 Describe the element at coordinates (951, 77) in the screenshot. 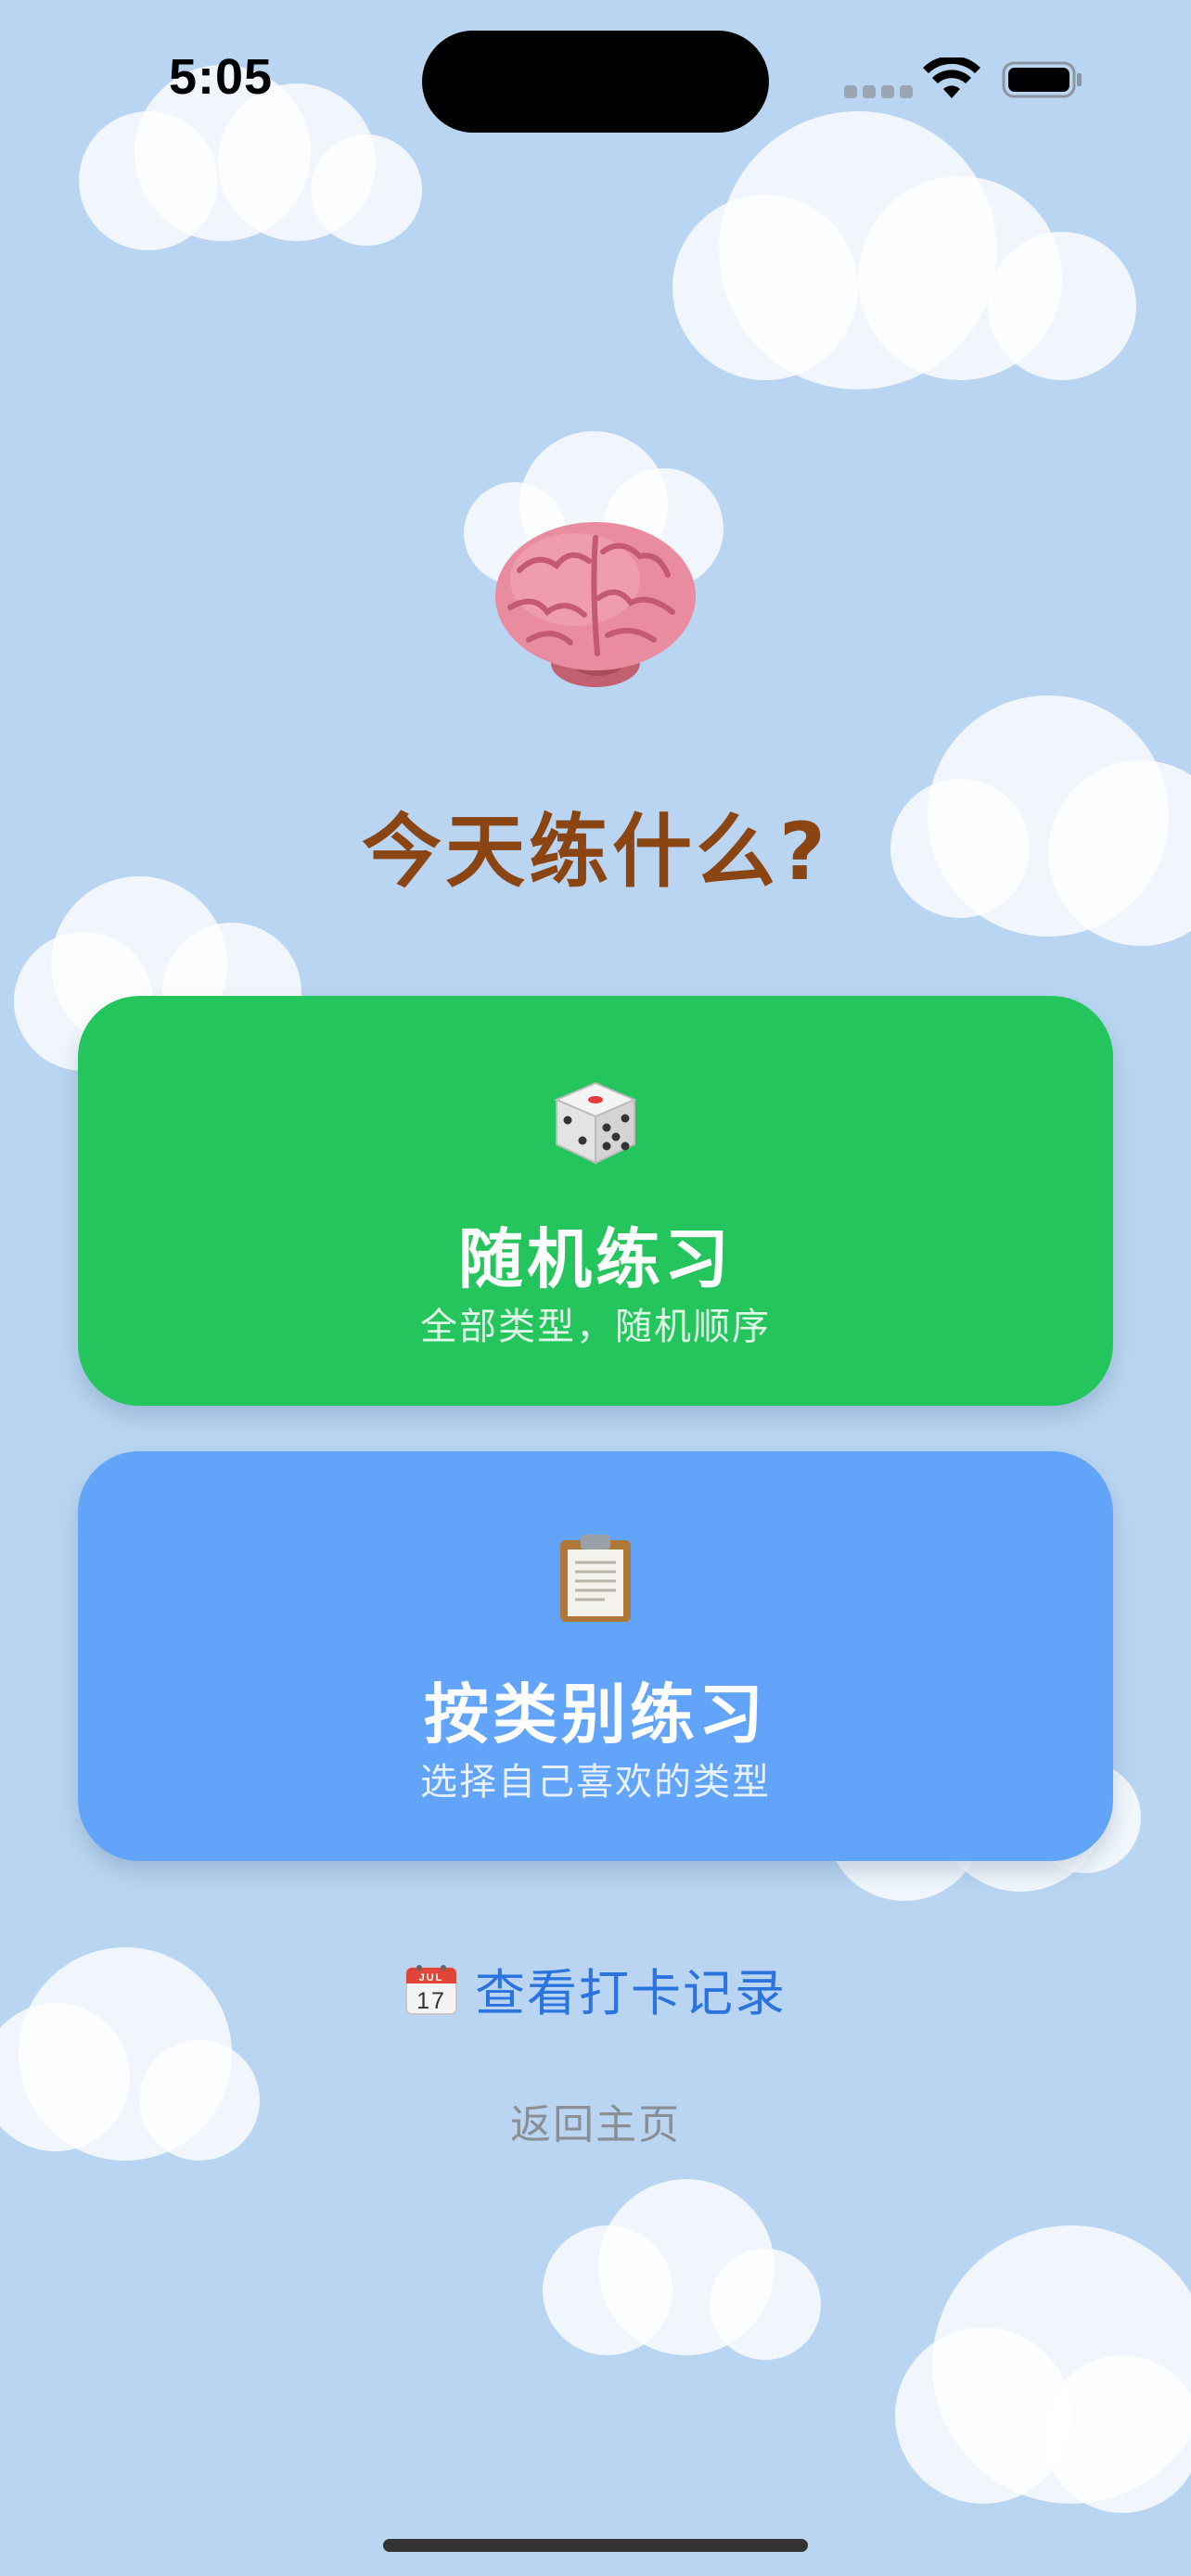

I see `wifi-icon` at that location.